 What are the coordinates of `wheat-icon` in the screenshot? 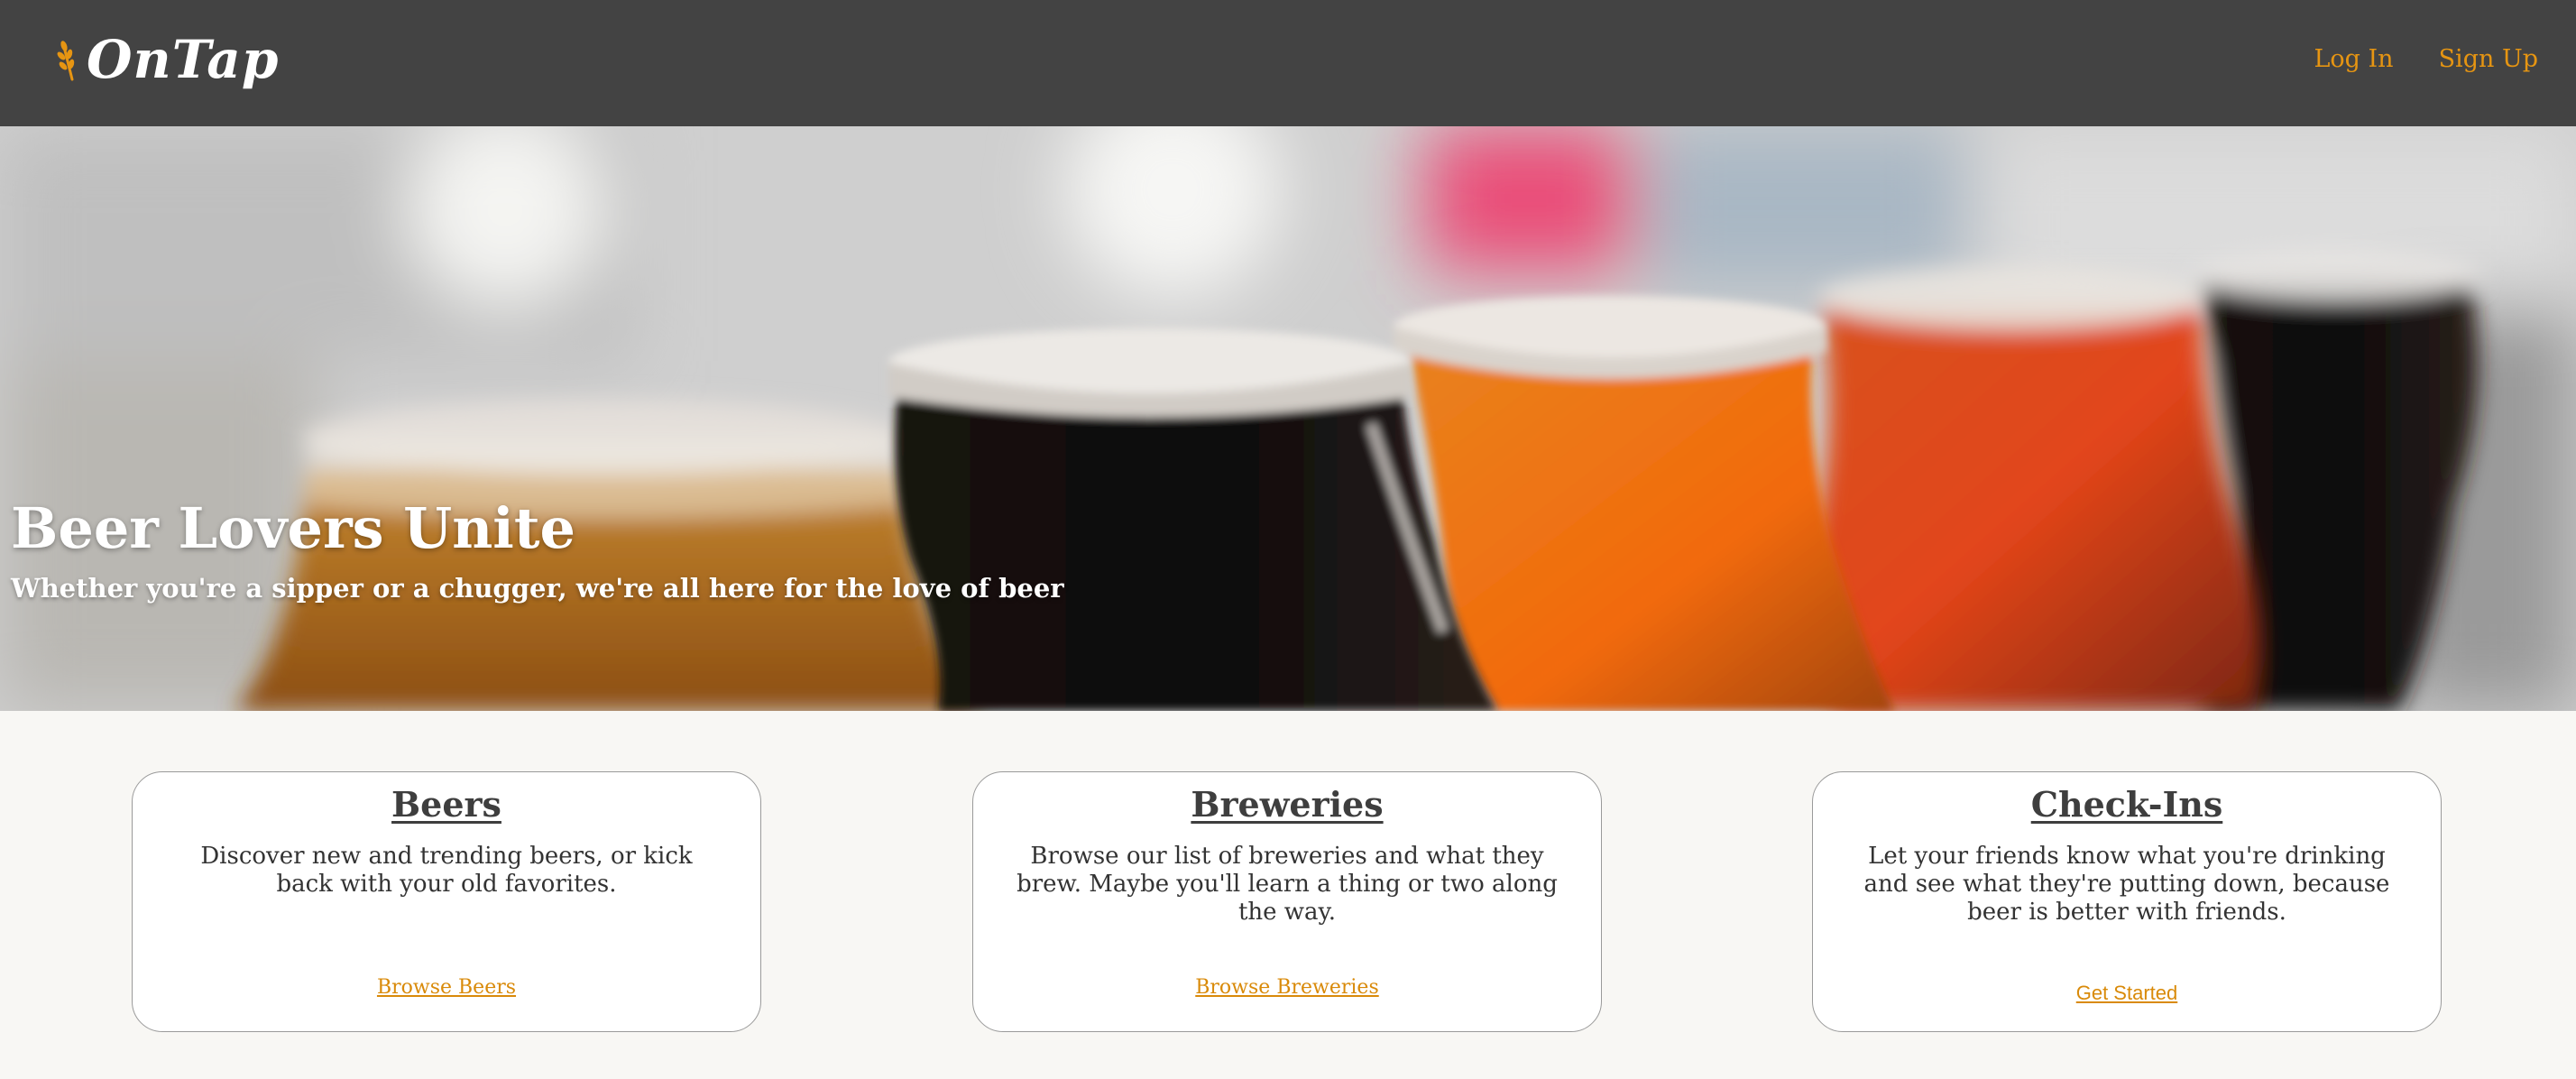 It's located at (66, 61).